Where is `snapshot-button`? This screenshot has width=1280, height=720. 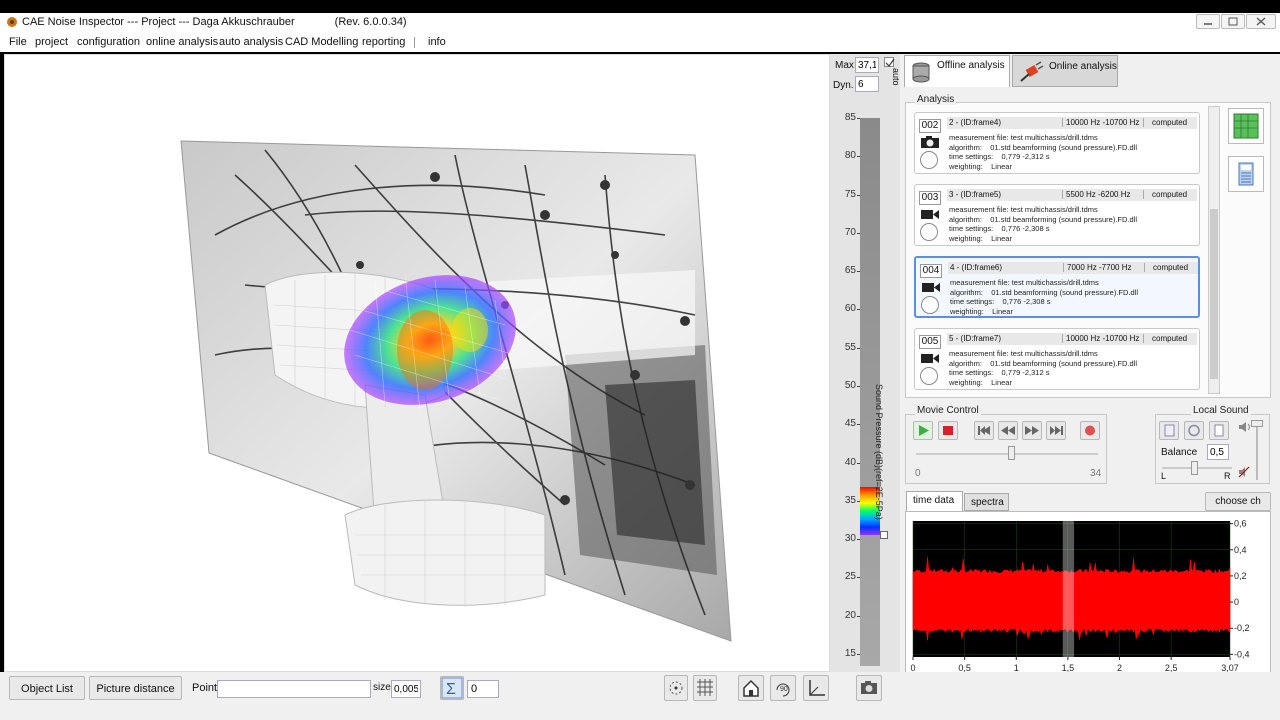 snapshot-button is located at coordinates (869, 688).